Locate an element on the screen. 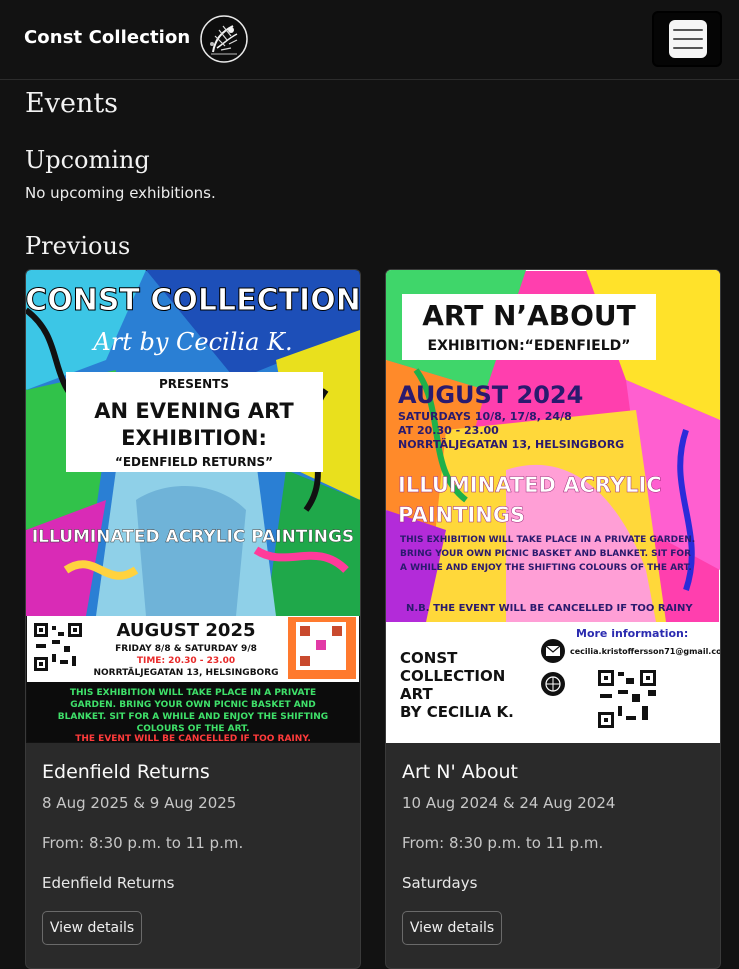  event-subtitle: Edenfield Returns is located at coordinates (108, 883).